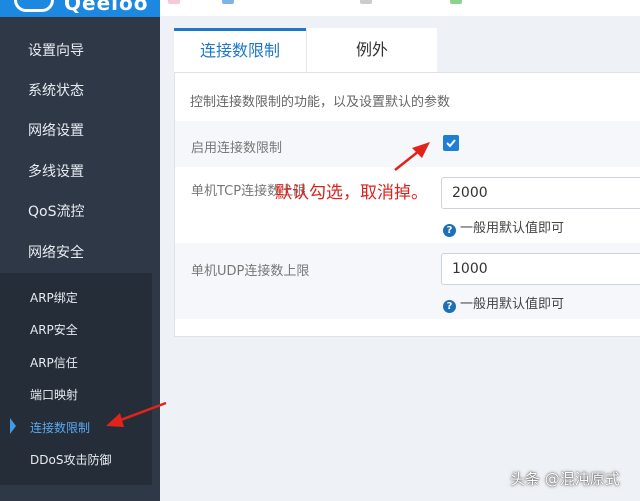 Image resolution: width=640 pixels, height=501 pixels. I want to click on tcp-limit-input, so click(540, 193).